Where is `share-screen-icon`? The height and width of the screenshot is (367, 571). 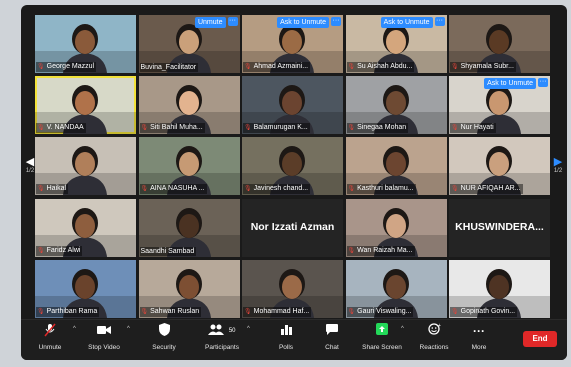 share-screen-icon is located at coordinates (382, 331).